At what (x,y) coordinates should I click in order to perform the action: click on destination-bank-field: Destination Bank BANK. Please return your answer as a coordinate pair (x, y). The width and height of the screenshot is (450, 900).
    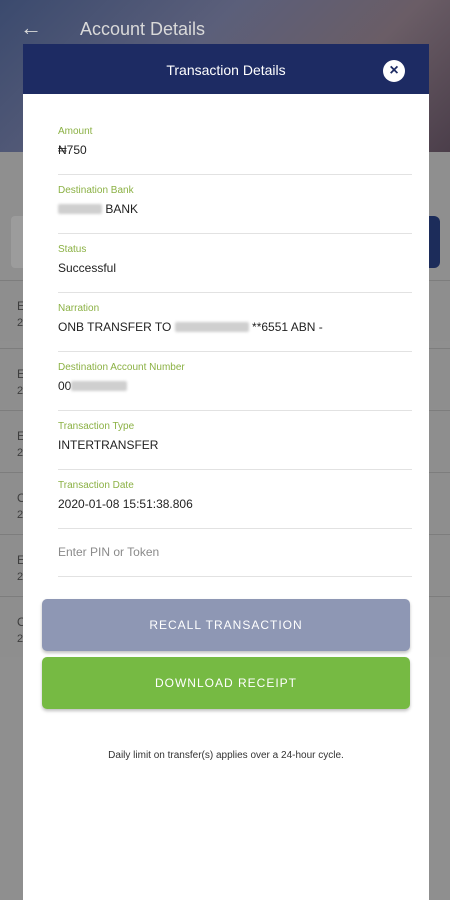
    Looking at the image, I should click on (235, 204).